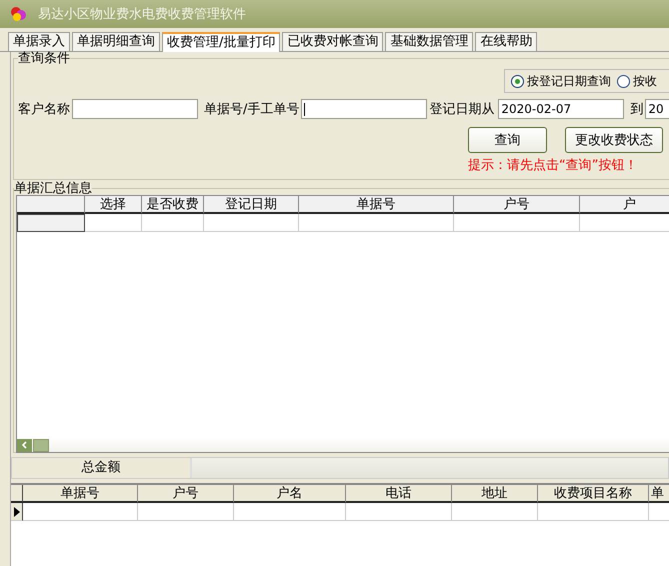  Describe the element at coordinates (657, 109) in the screenshot. I see `date-field: 20` at that location.